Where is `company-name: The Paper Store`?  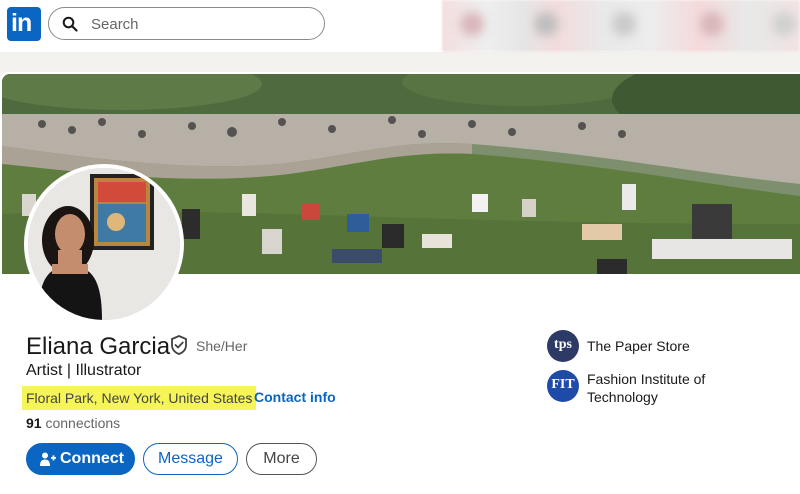 company-name: The Paper Store is located at coordinates (638, 346).